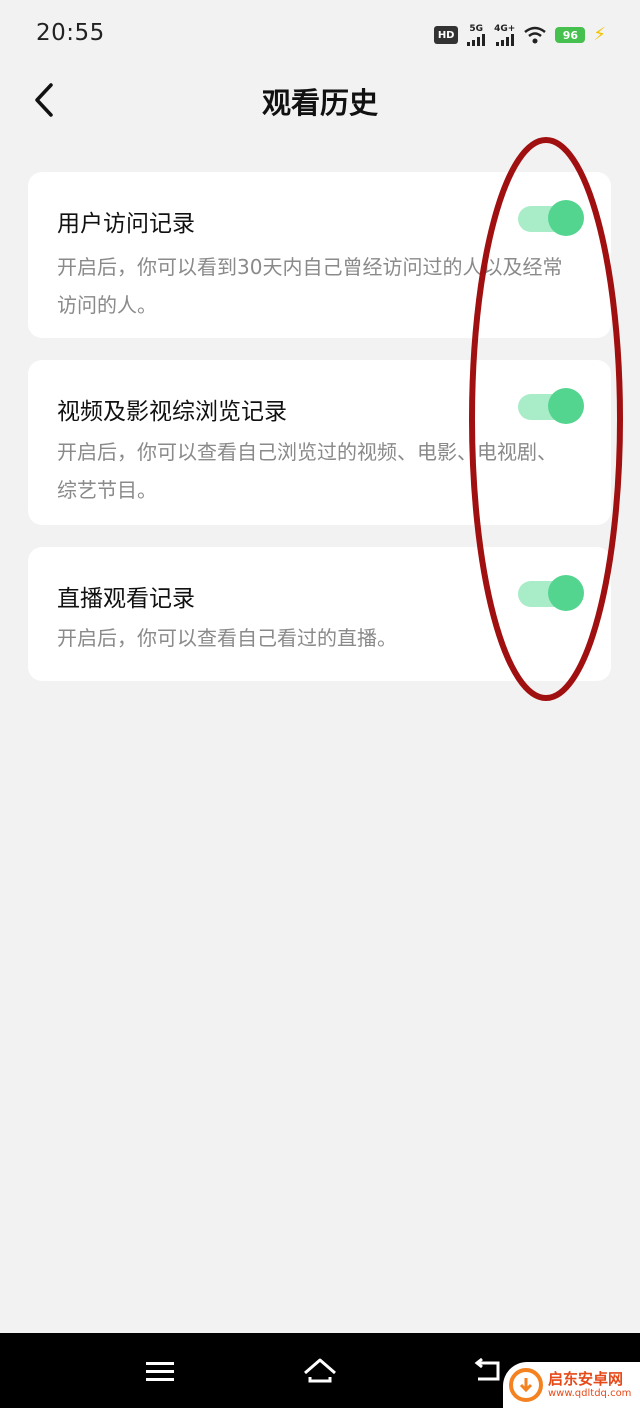  I want to click on watermark-logo-icon, so click(526, 1385).